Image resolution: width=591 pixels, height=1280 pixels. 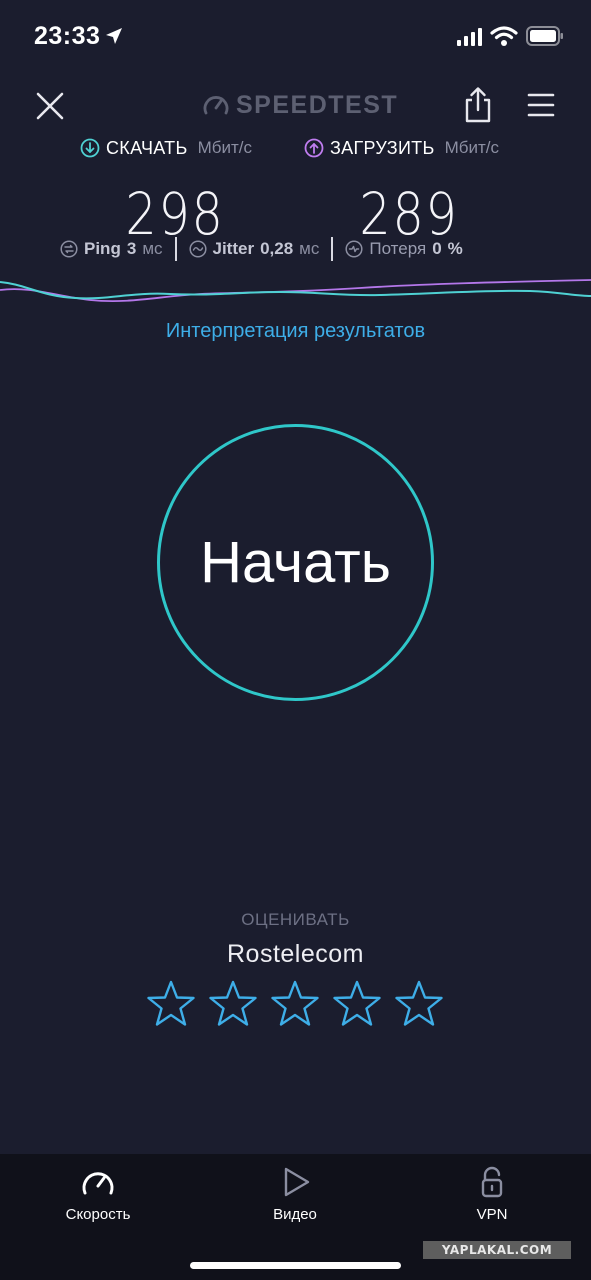 What do you see at coordinates (98, 1183) in the screenshot?
I see `speedometer-icon` at bounding box center [98, 1183].